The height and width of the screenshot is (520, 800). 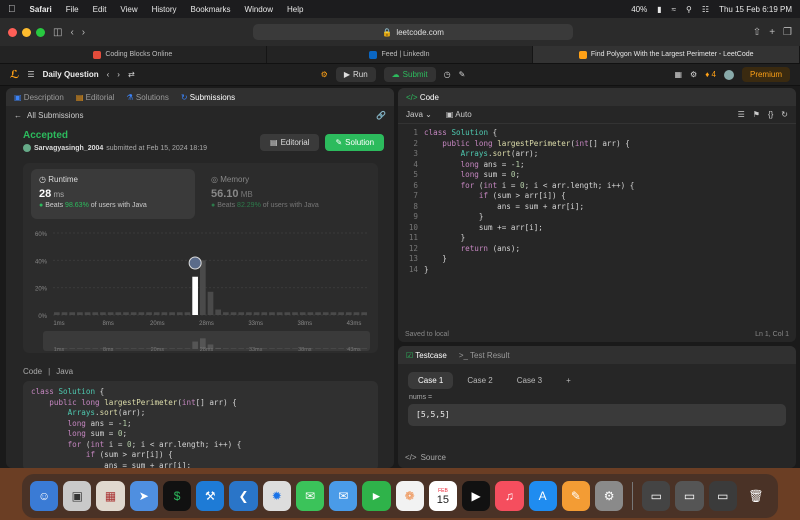 I want to click on xcode-icon: ⚒, so click(x=210, y=496).